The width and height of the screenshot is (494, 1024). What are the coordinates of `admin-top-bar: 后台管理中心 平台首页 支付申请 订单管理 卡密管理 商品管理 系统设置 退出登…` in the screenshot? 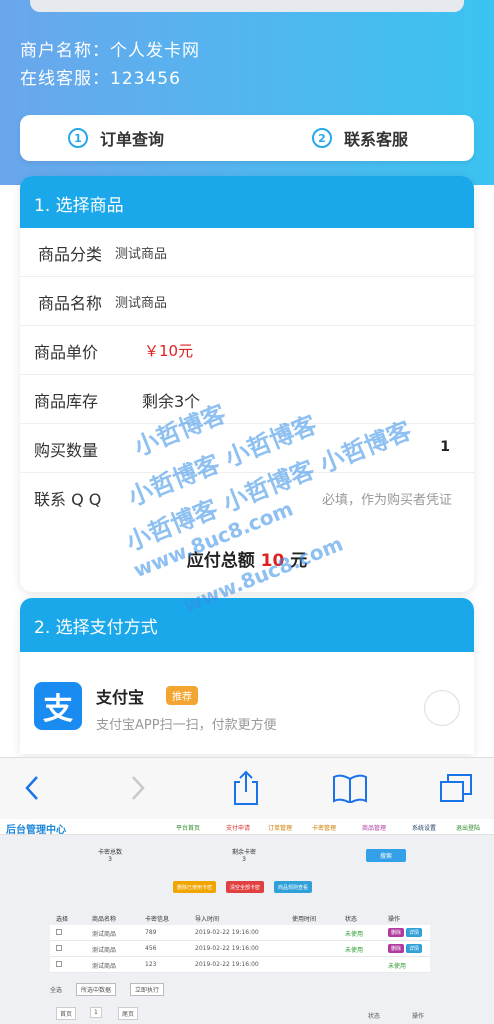 It's located at (247, 827).